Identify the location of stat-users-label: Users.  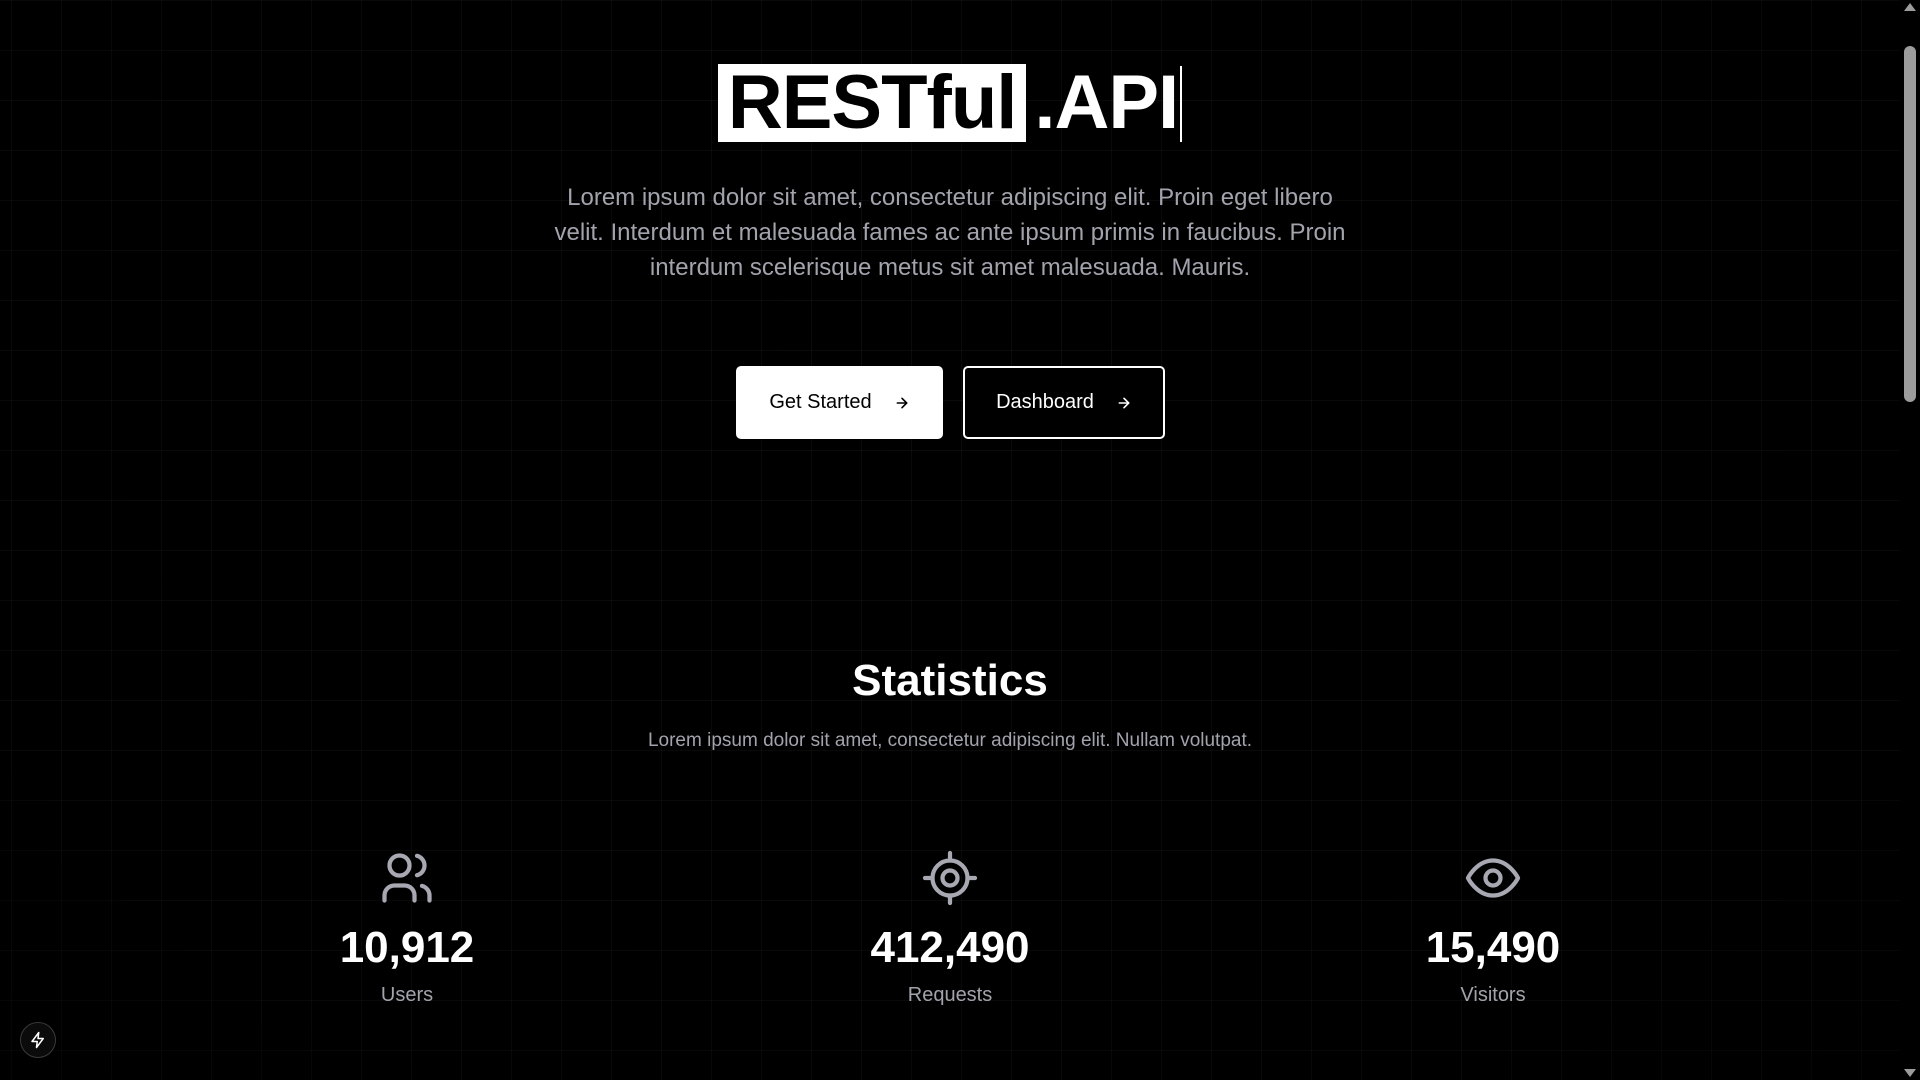
(407, 995).